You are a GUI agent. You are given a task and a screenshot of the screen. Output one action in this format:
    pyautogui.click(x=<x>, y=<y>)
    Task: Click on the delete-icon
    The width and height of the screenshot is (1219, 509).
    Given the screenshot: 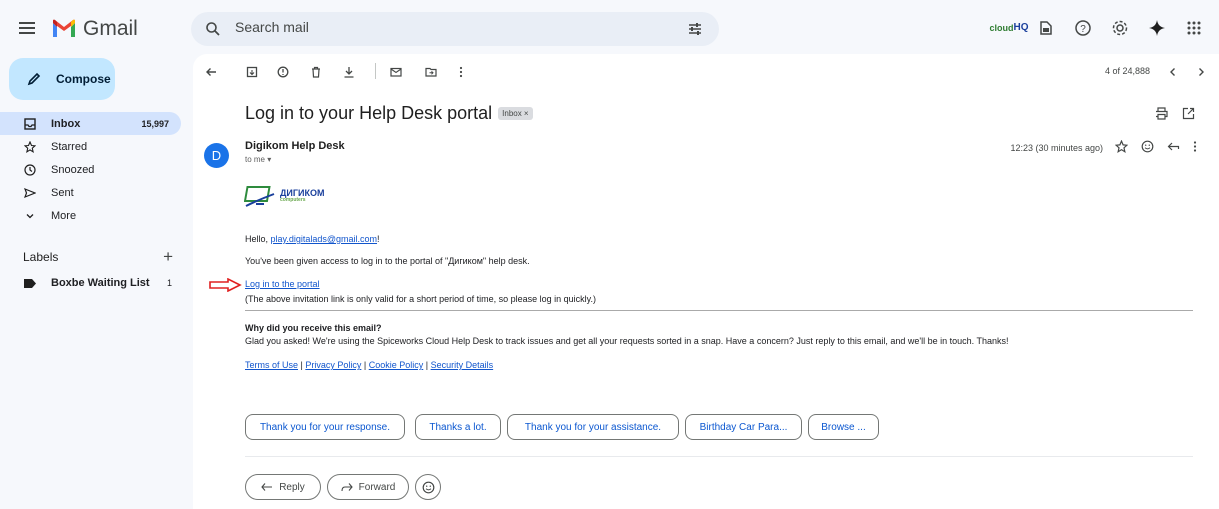 What is the action you would take?
    pyautogui.click(x=316, y=72)
    